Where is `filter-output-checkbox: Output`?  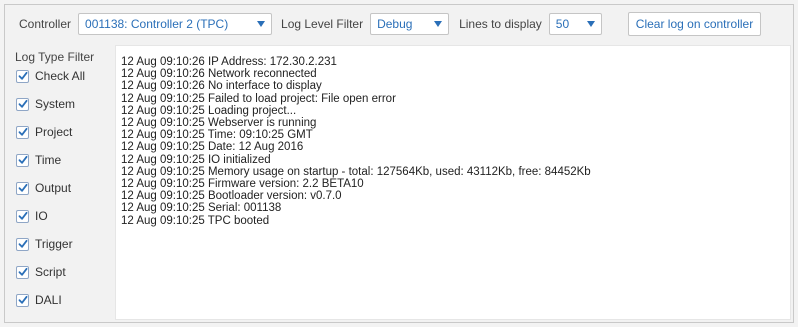 filter-output-checkbox: Output is located at coordinates (43, 188).